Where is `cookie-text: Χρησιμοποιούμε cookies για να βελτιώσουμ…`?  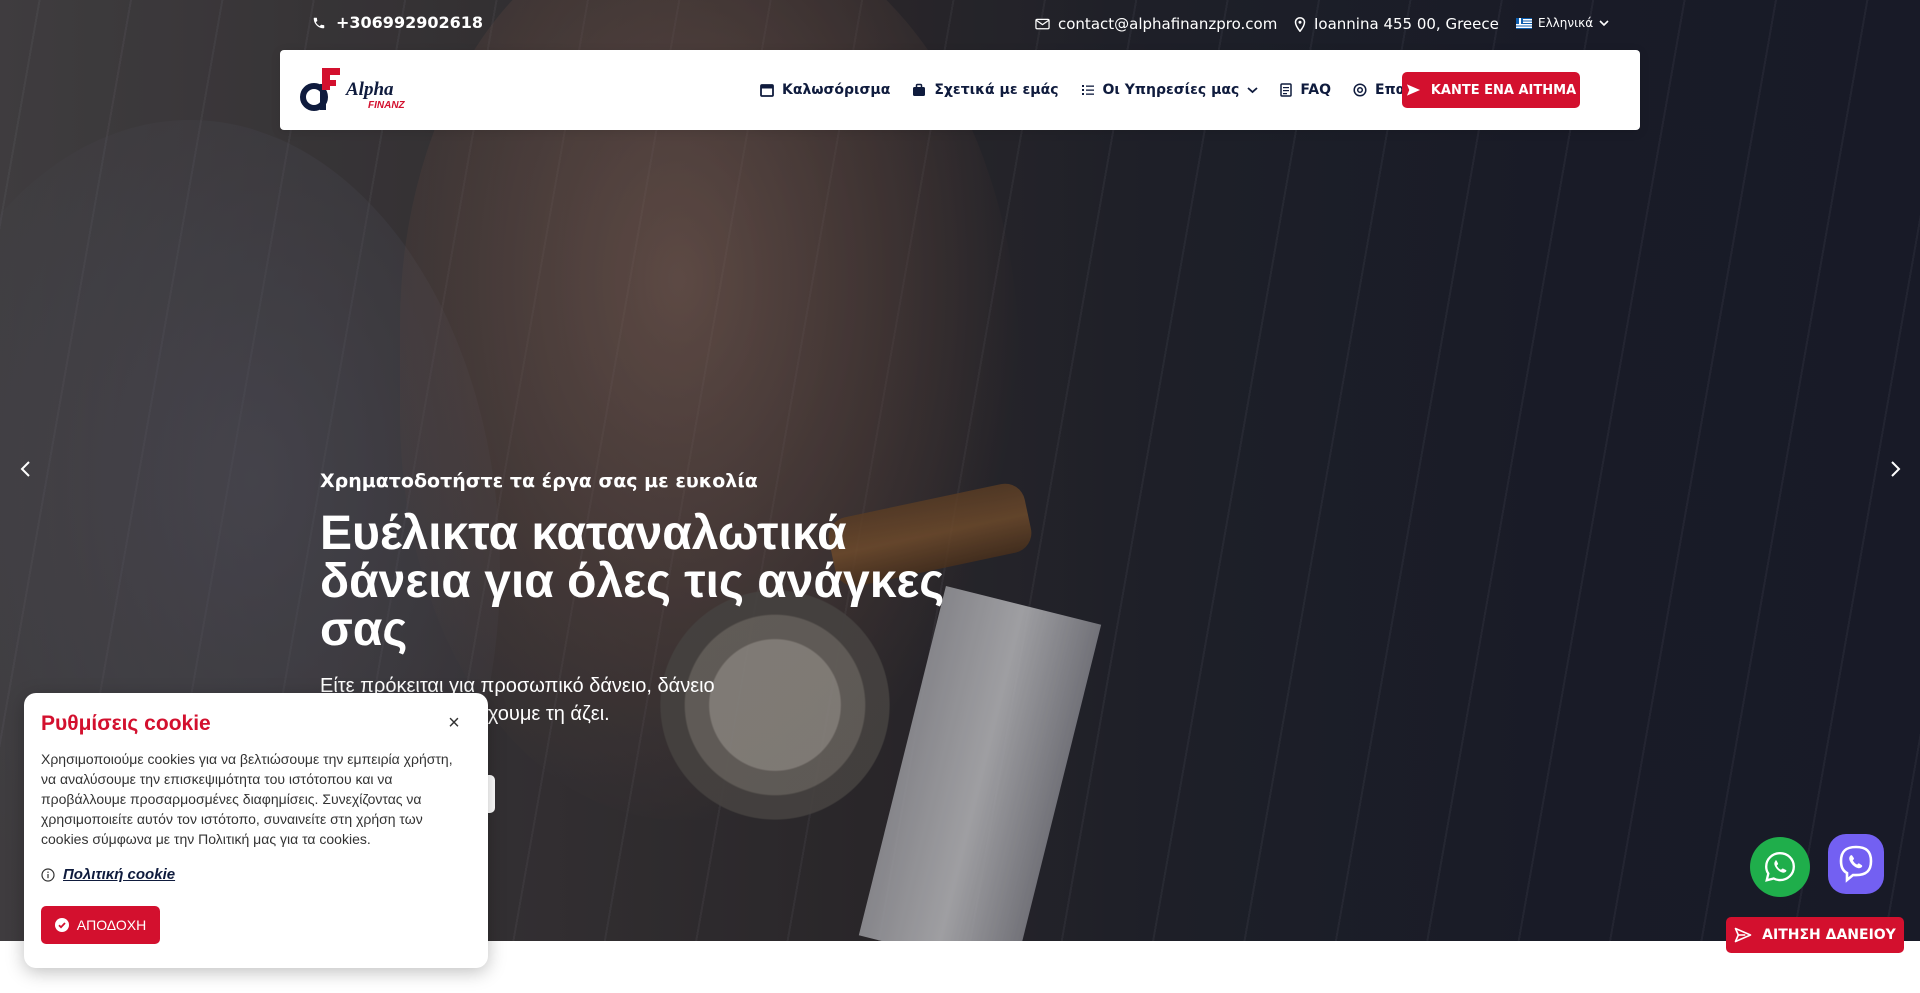
cookie-text: Χρησιμοποιούμε cookies για να βελτιώσουμ… is located at coordinates (247, 799).